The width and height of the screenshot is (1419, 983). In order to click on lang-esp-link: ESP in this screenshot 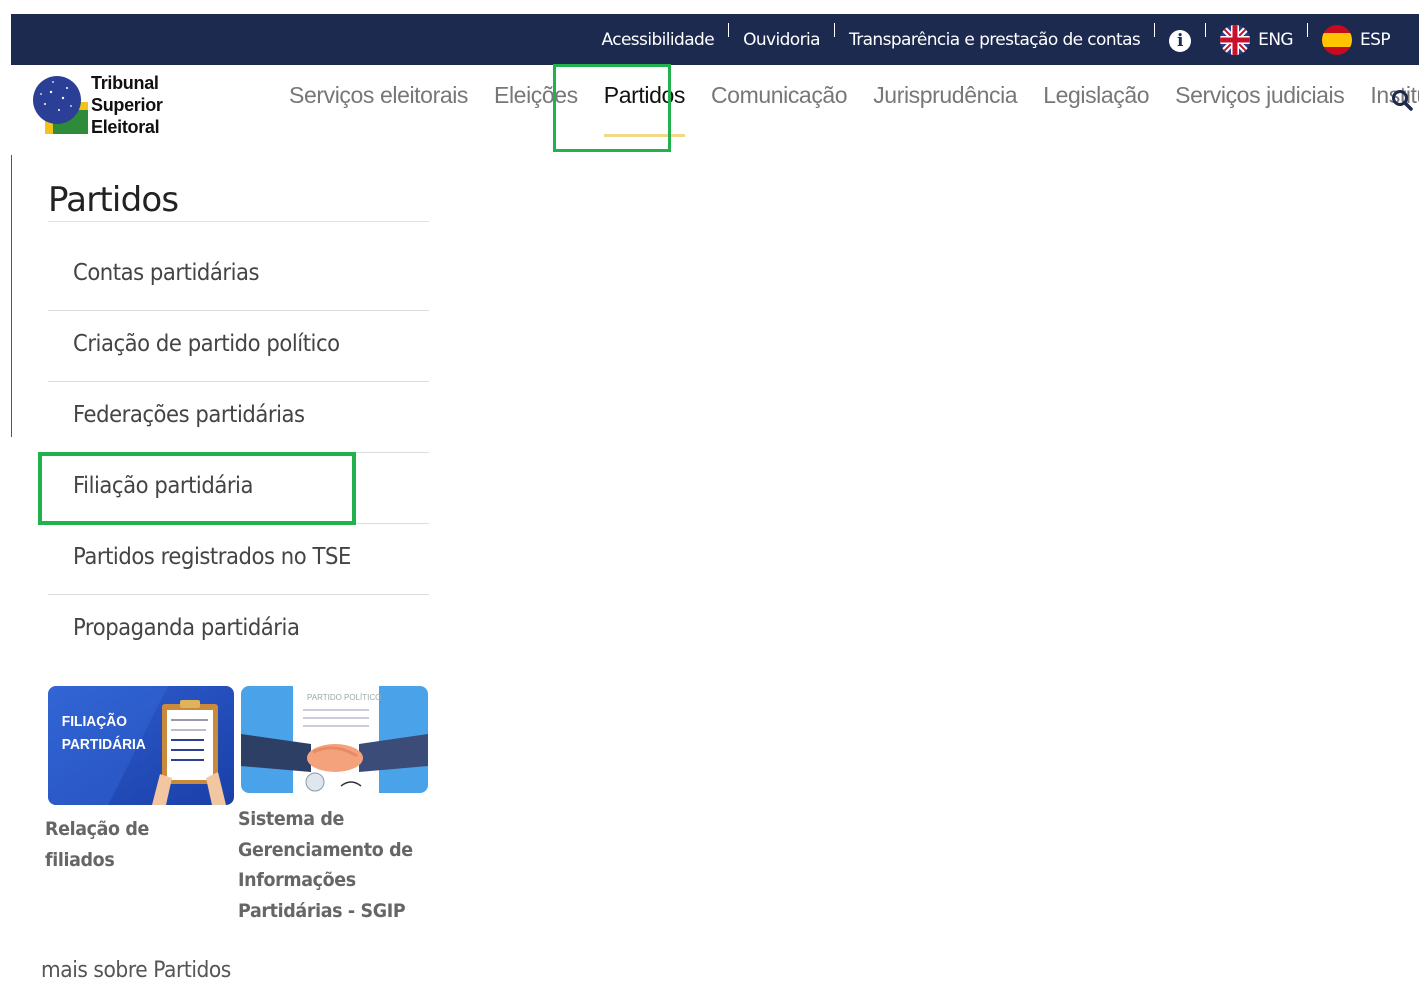, I will do `click(1356, 39)`.